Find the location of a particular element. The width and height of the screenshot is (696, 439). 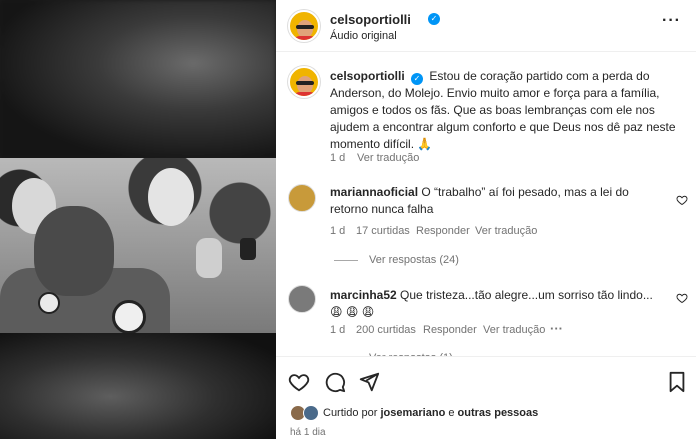

caption-username: celsoportiolli is located at coordinates (367, 76).